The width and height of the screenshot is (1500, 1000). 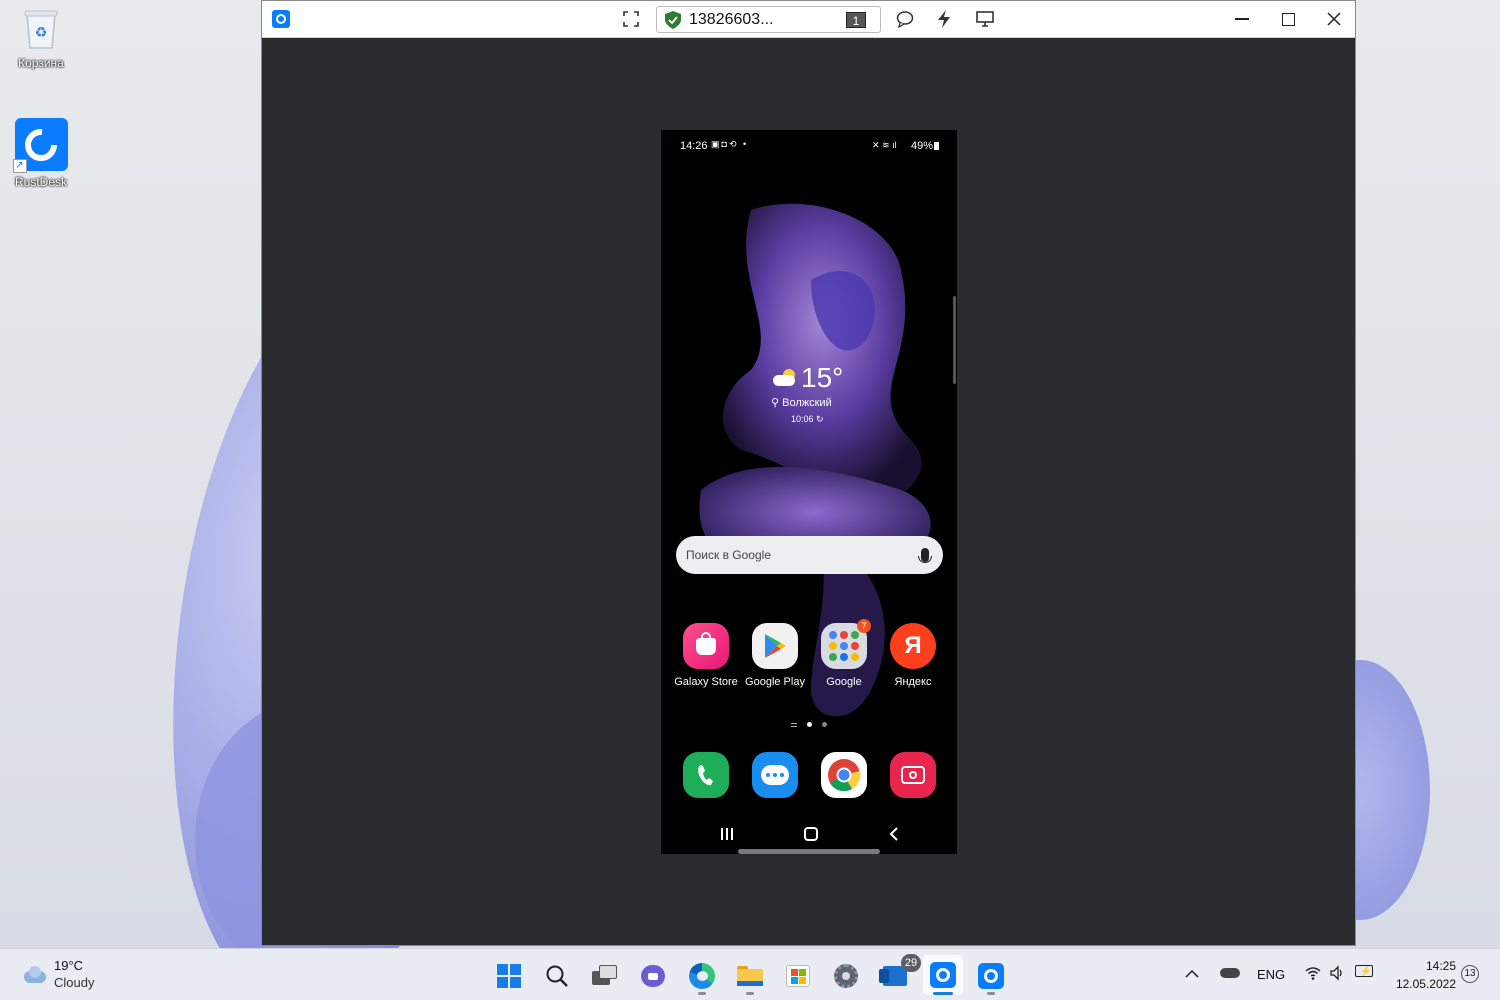 I want to click on language-indicator: ENG, so click(x=1271, y=974).